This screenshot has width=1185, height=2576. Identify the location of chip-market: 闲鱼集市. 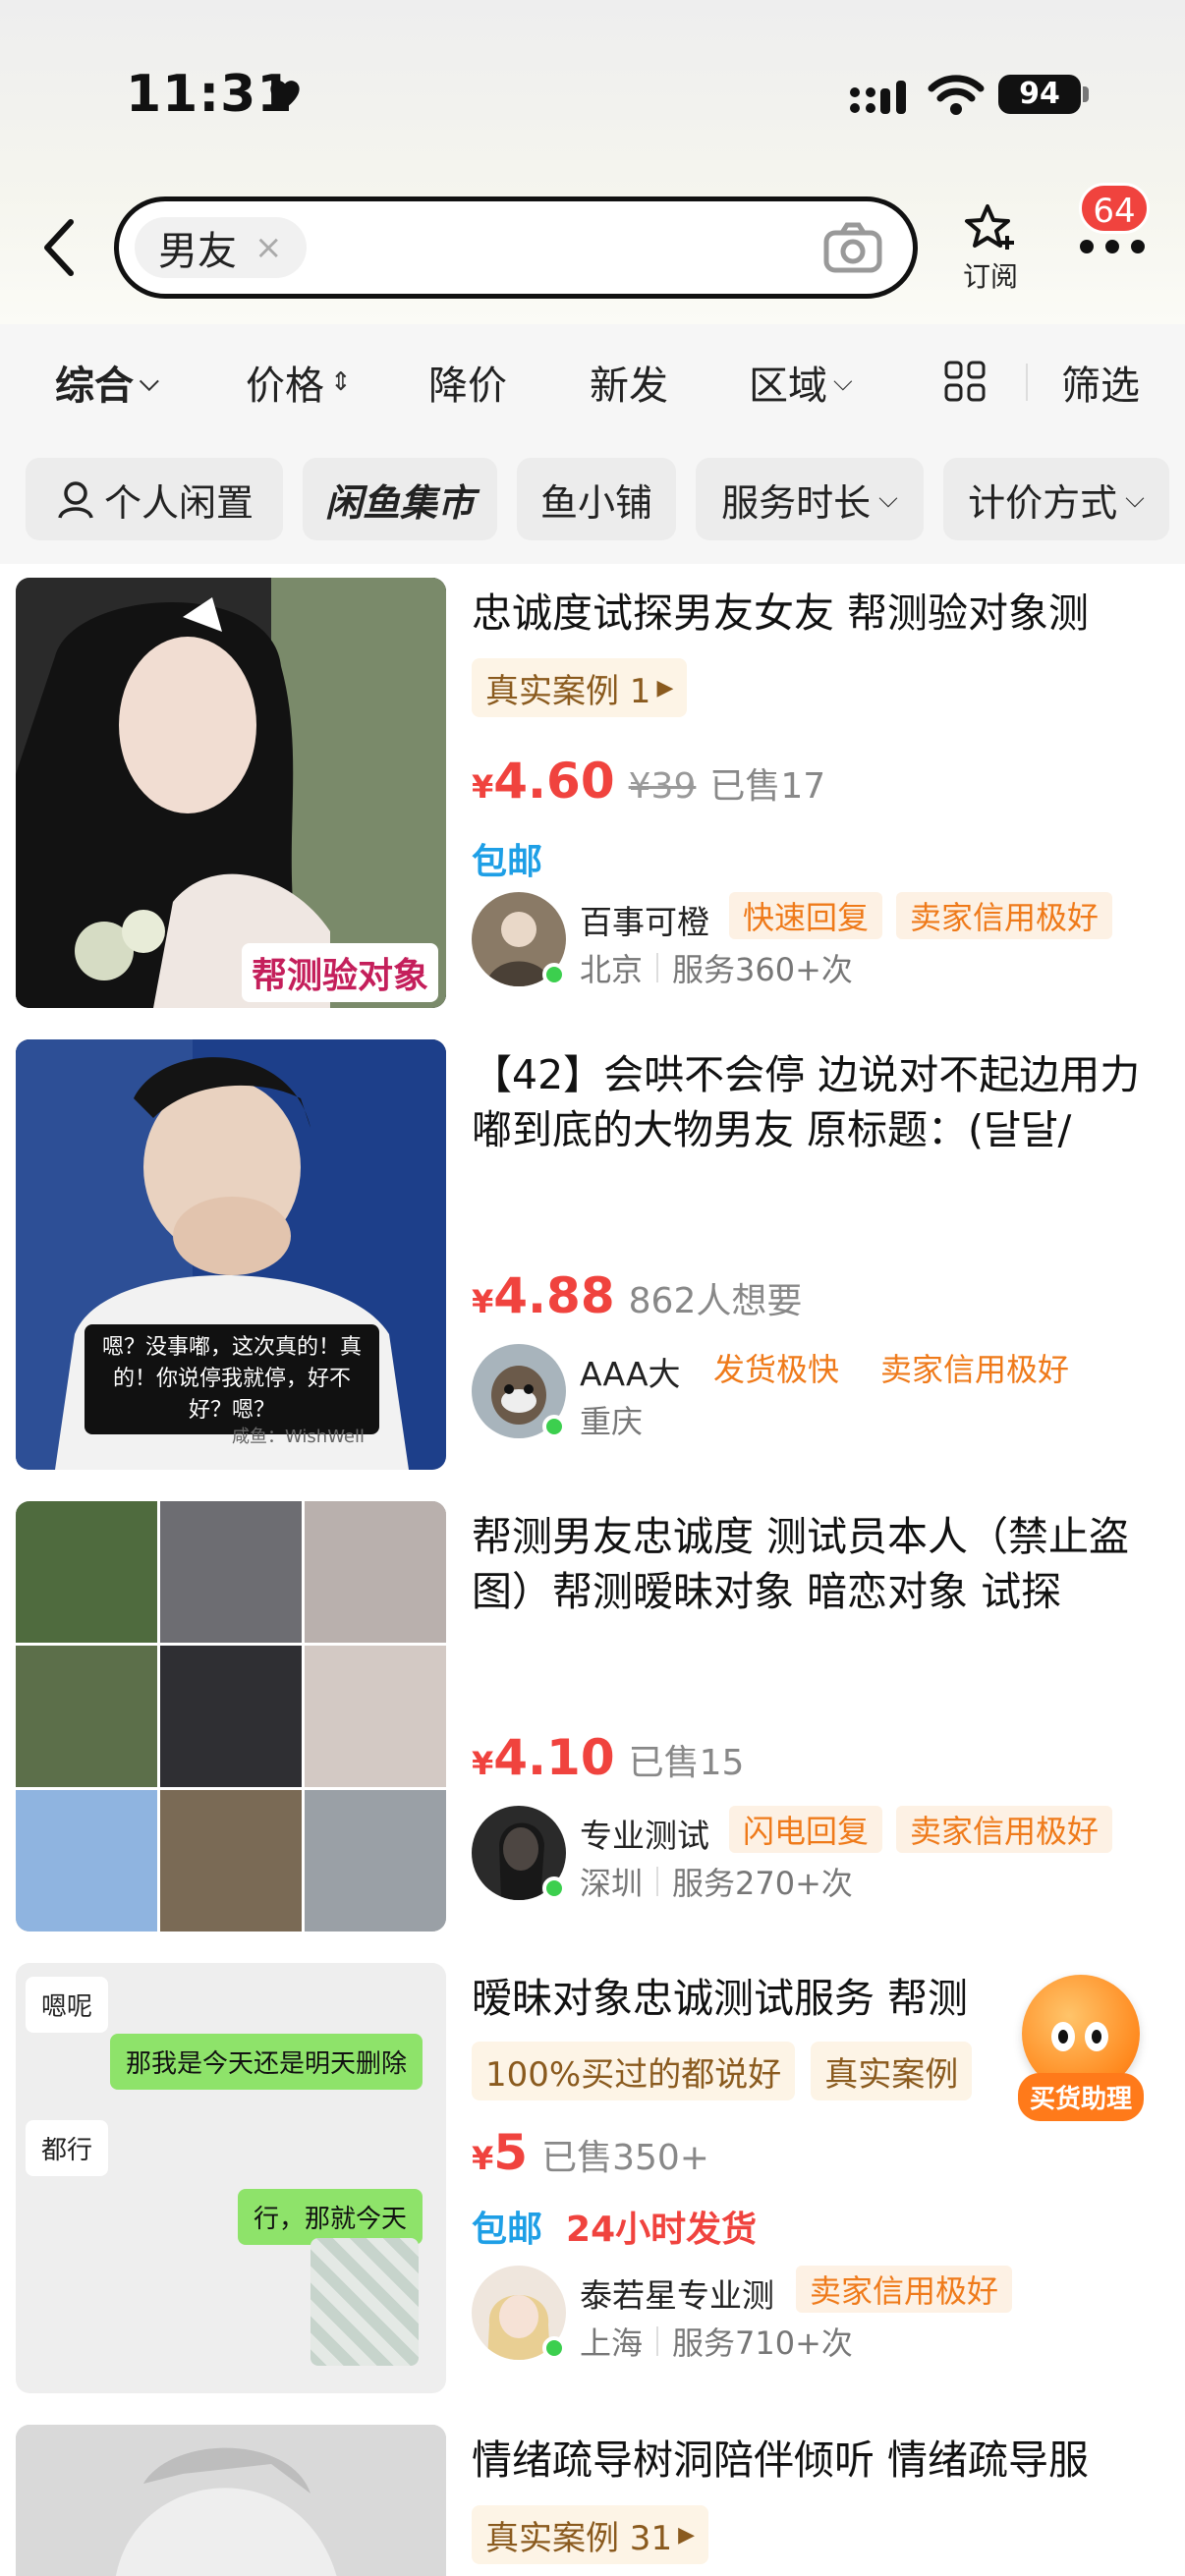
(400, 499).